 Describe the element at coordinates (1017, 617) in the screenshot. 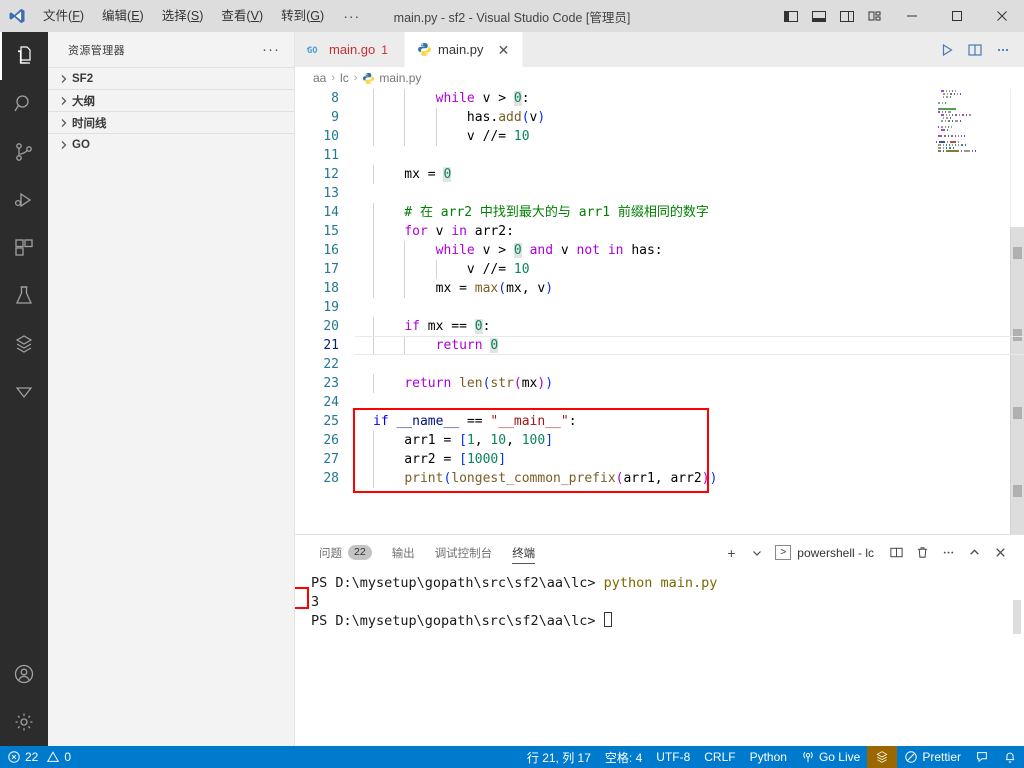

I see `terminal-scrollbar` at that location.